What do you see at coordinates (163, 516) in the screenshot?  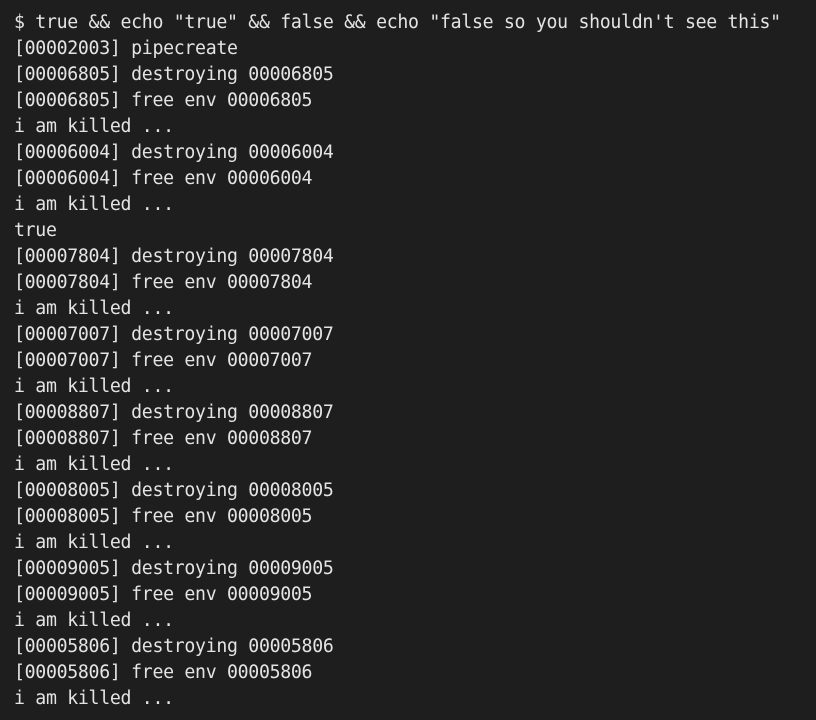 I see `output-line: [00008005] free env 00008005` at bounding box center [163, 516].